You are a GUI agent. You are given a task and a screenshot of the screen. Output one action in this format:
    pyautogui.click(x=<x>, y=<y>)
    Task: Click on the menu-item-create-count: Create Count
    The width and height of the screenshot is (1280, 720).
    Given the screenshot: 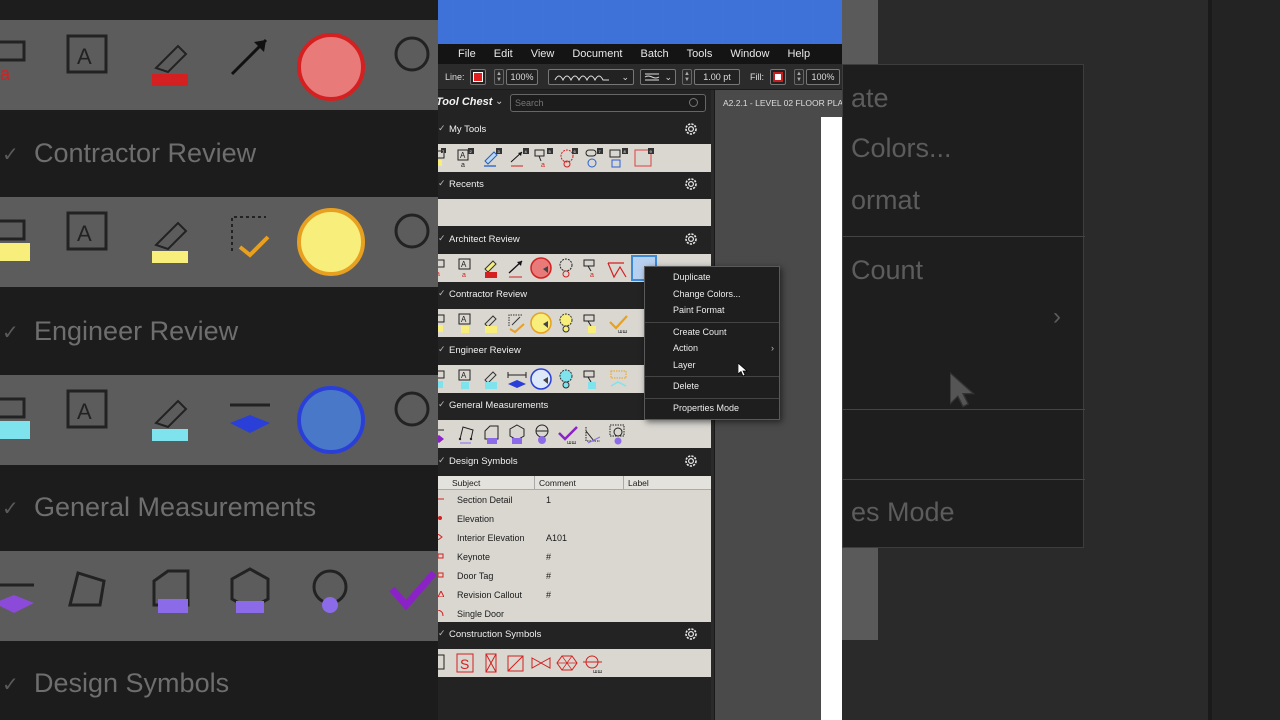 What is the action you would take?
    pyautogui.click(x=700, y=332)
    